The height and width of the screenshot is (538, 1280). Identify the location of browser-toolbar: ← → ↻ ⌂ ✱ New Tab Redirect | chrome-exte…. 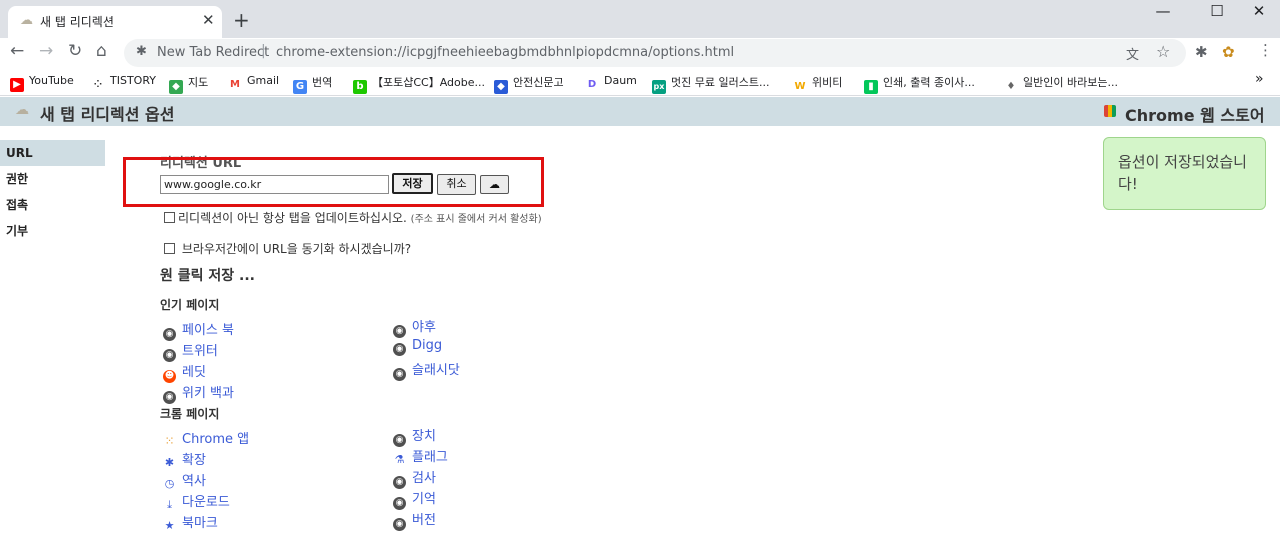
(640, 53).